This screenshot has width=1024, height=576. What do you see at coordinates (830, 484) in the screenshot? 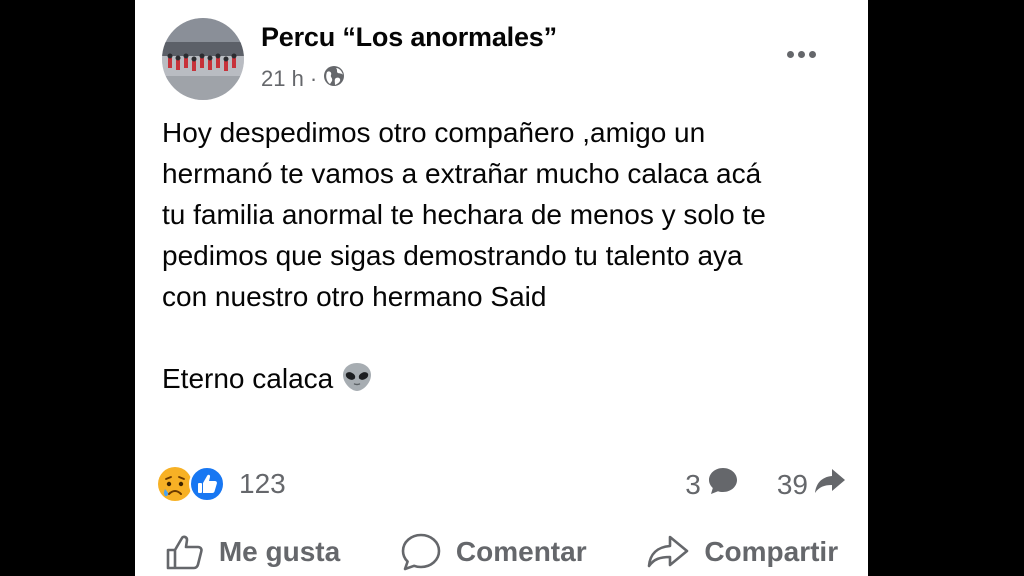
I see `share-arrow-icon` at bounding box center [830, 484].